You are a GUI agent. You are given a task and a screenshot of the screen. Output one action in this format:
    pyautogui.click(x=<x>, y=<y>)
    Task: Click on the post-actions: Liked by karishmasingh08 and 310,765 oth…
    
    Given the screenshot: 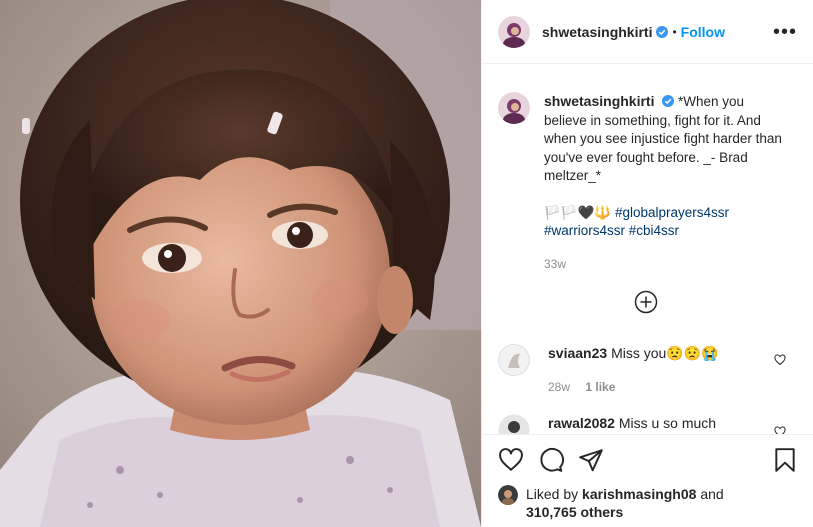 What is the action you would take?
    pyautogui.click(x=647, y=477)
    